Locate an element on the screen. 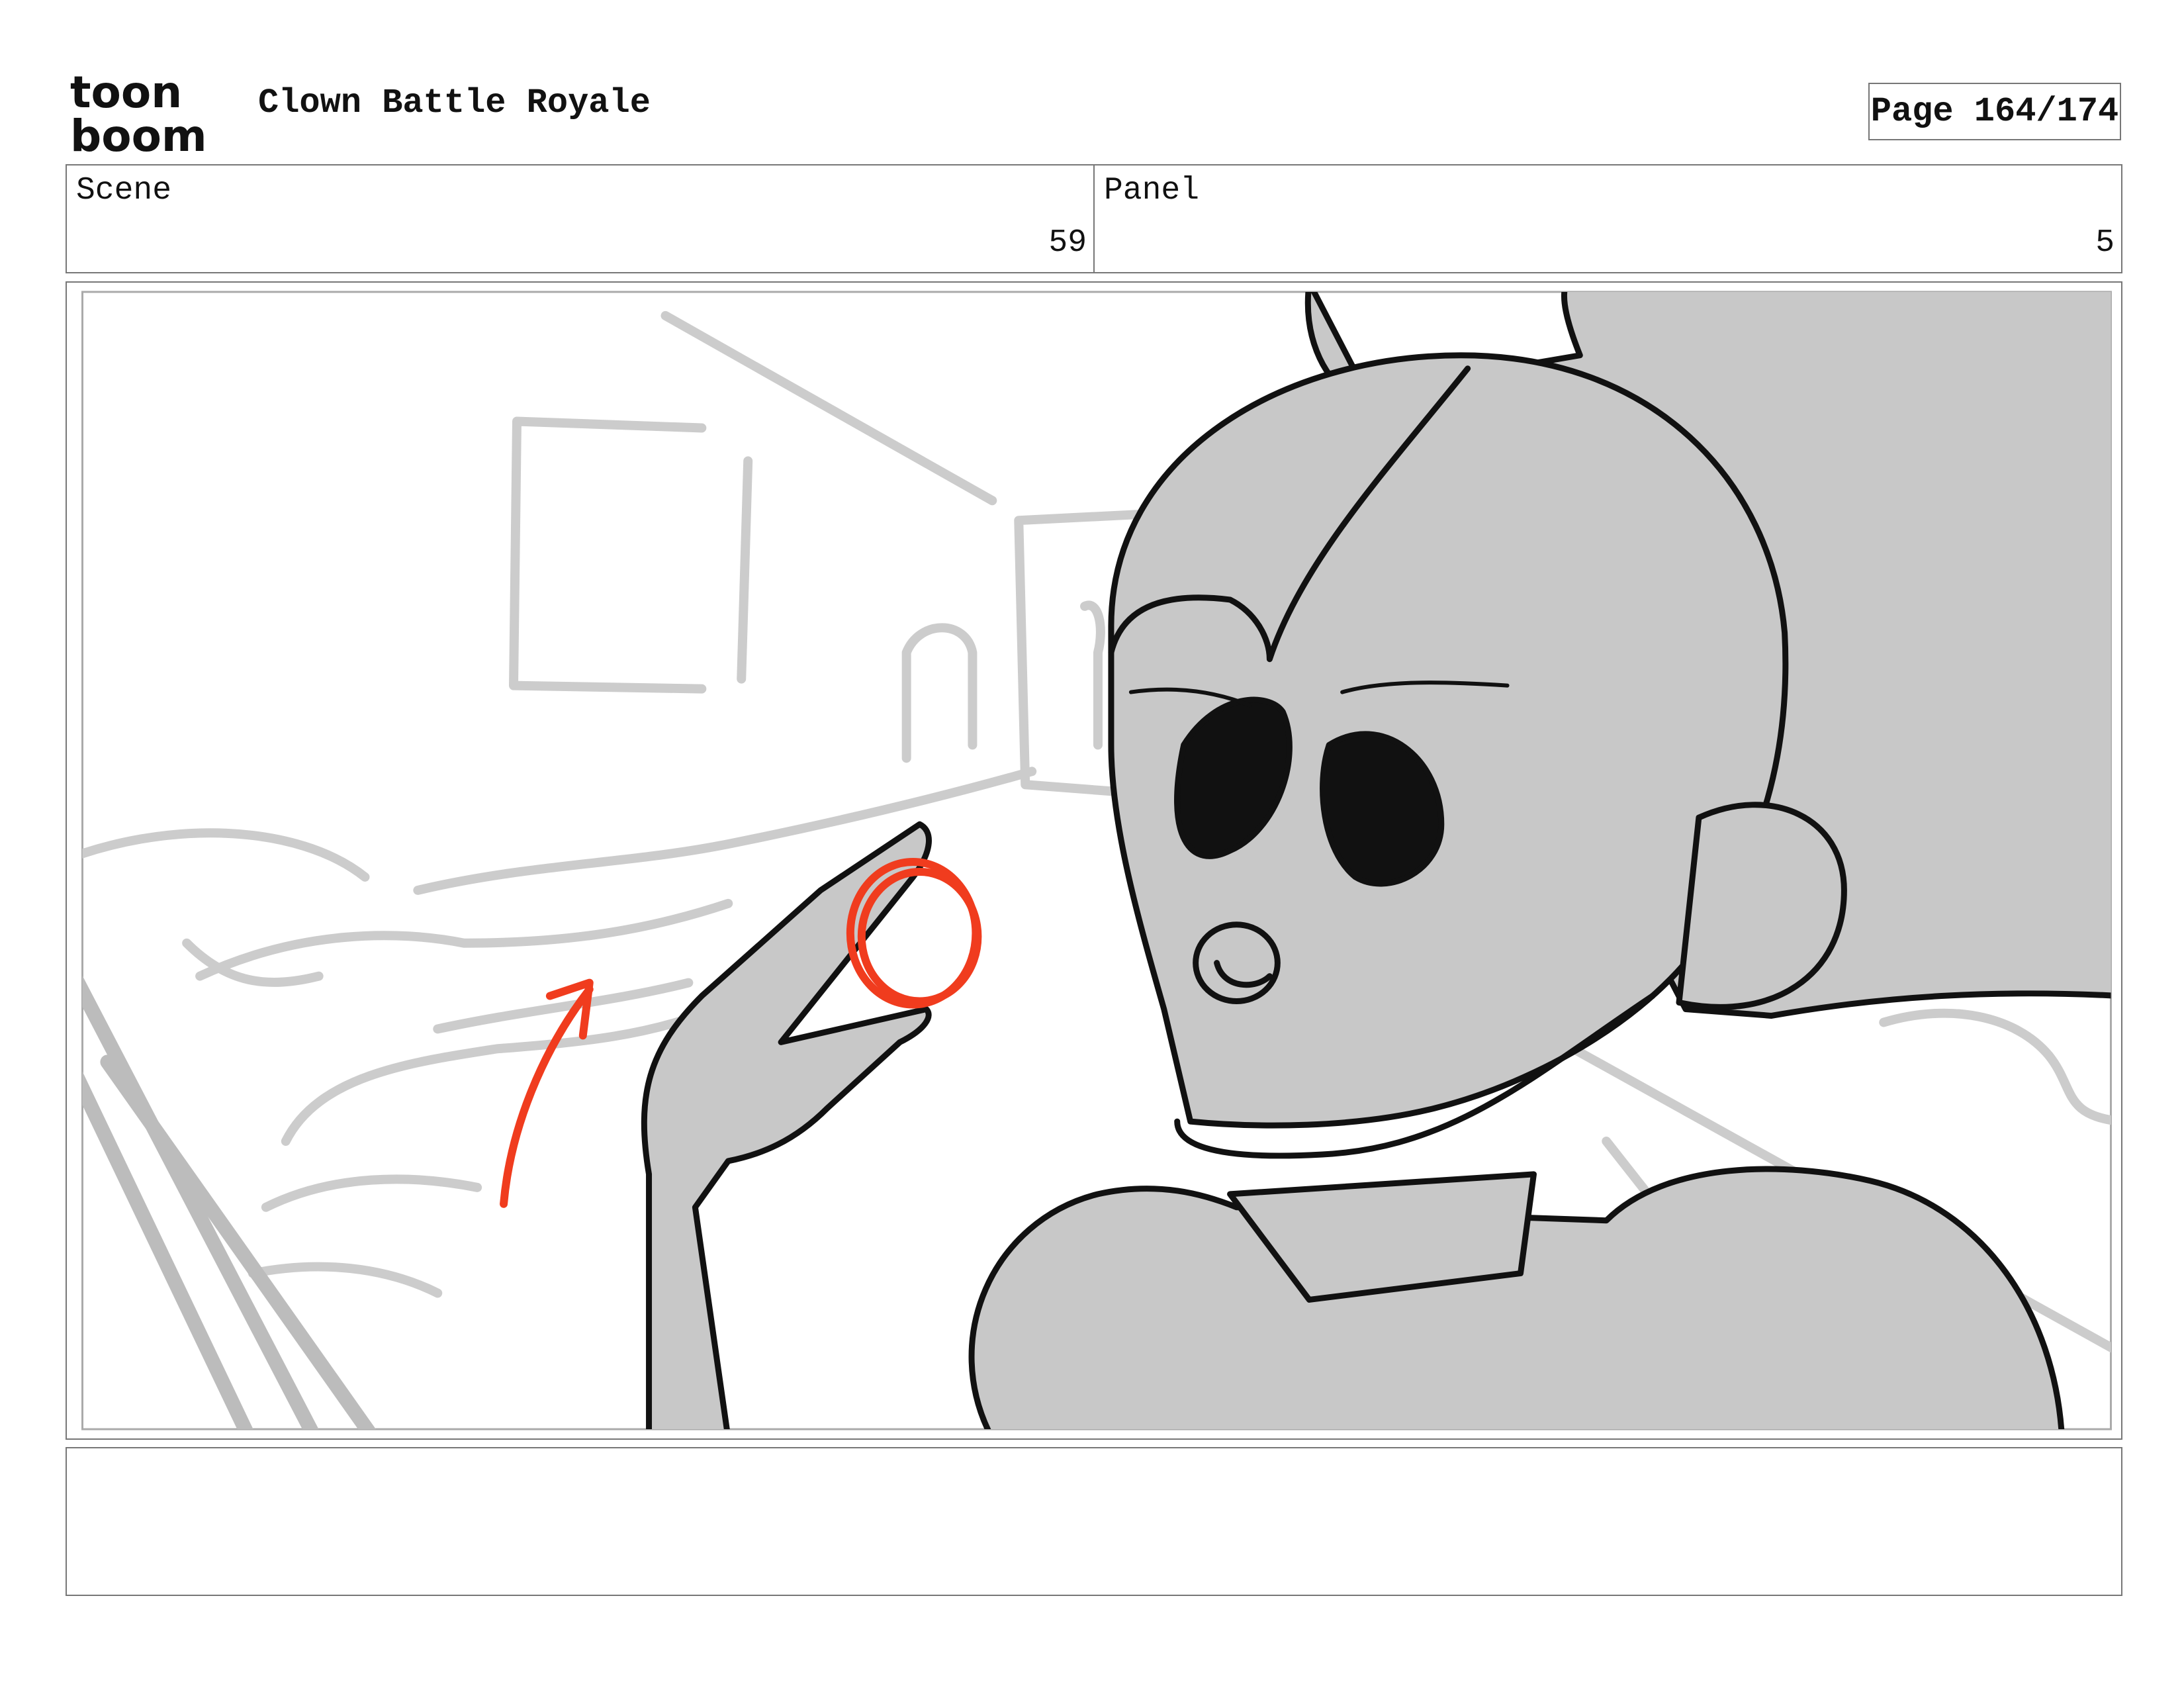  scene-panel-info: Scene 59 Panel 5 is located at coordinates (1094, 218).